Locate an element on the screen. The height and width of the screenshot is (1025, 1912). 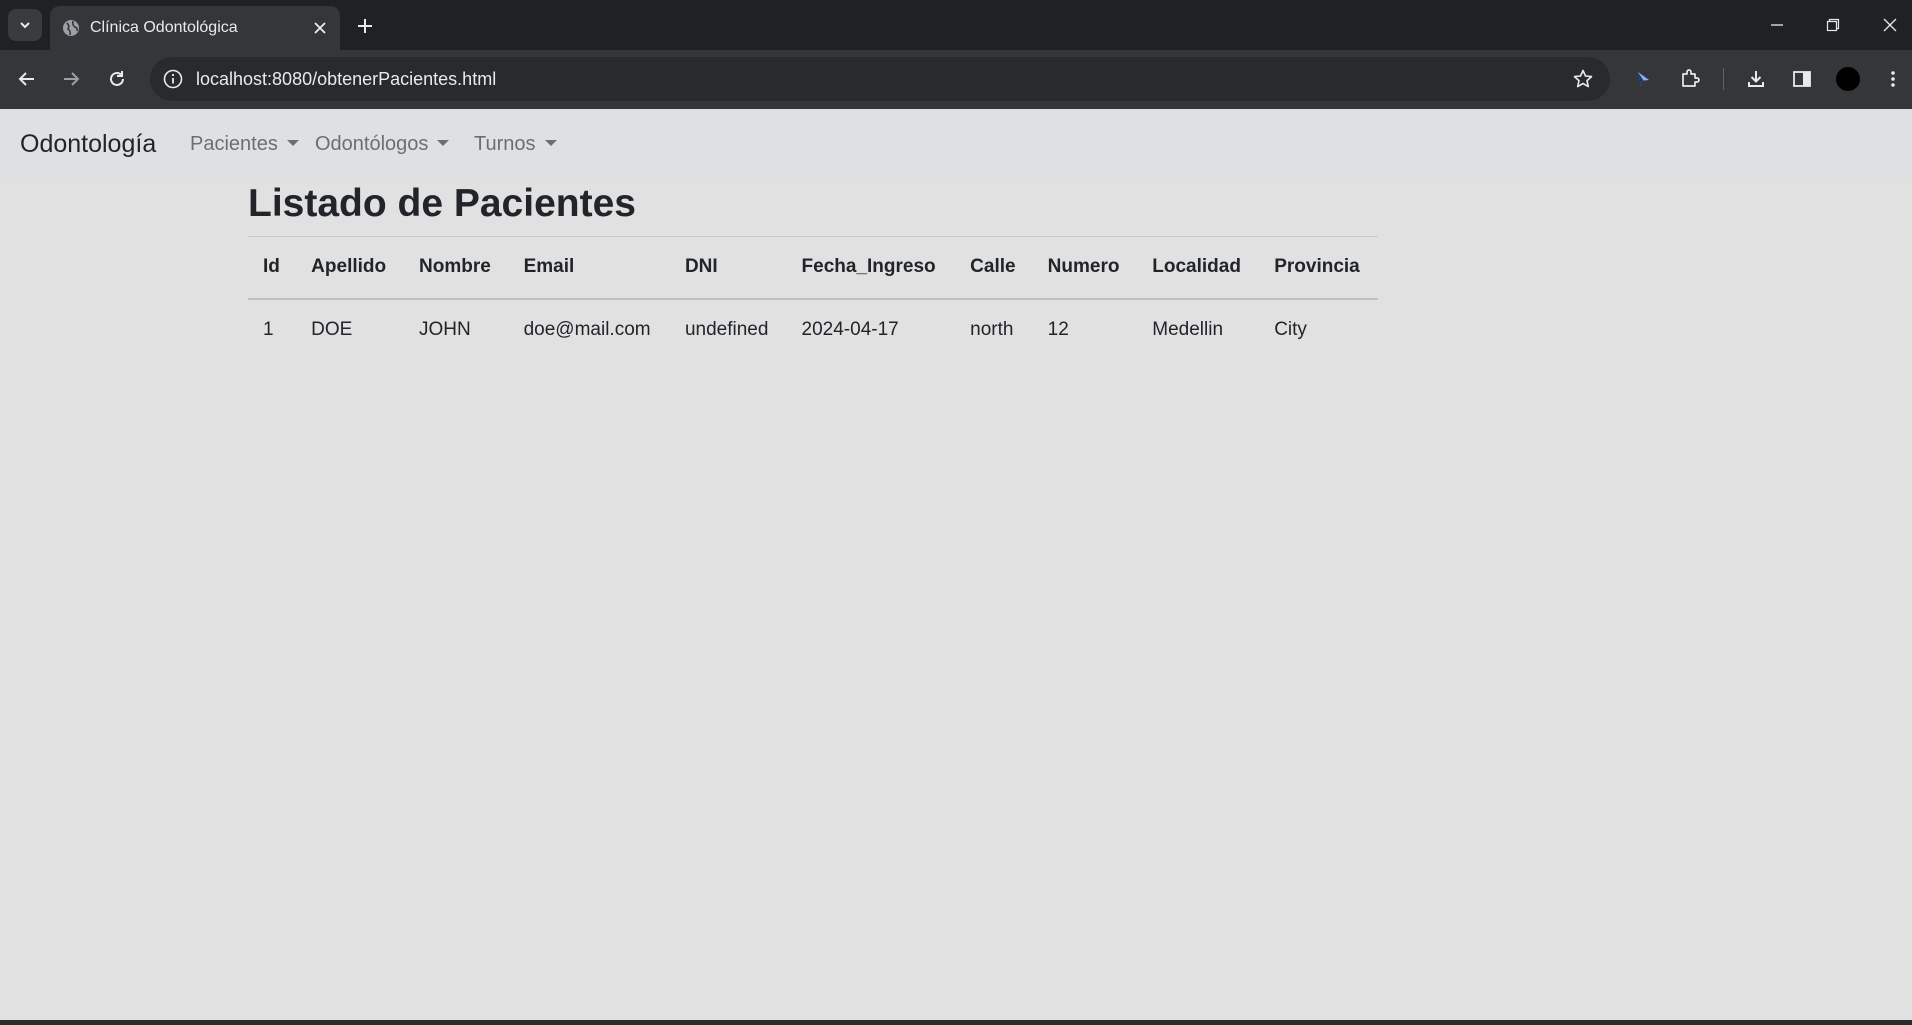
tab-title: Clínica Odontológica is located at coordinates (164, 27).